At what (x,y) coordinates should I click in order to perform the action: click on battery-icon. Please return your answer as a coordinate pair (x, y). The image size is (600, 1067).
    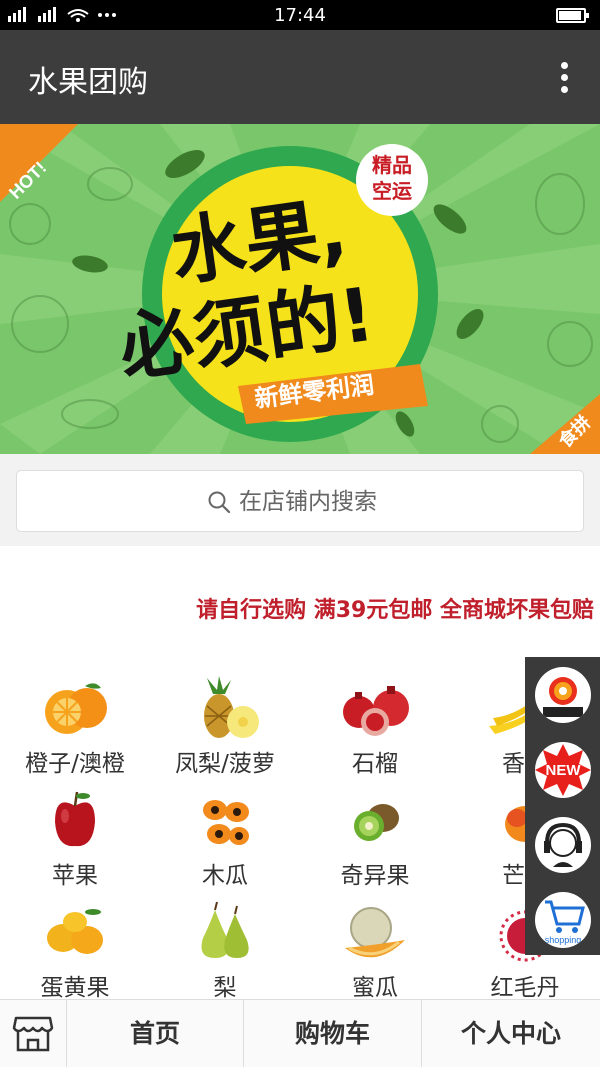
    Looking at the image, I should click on (572, 15).